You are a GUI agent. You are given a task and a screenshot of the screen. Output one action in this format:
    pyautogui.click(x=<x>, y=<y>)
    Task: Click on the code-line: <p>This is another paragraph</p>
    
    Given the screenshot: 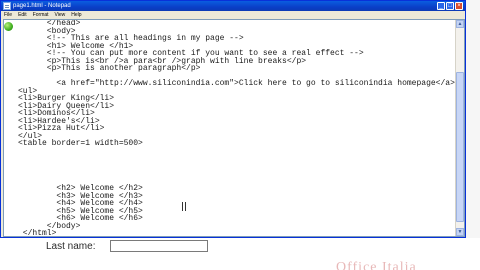 What is the action you would take?
    pyautogui.click(x=109, y=68)
    